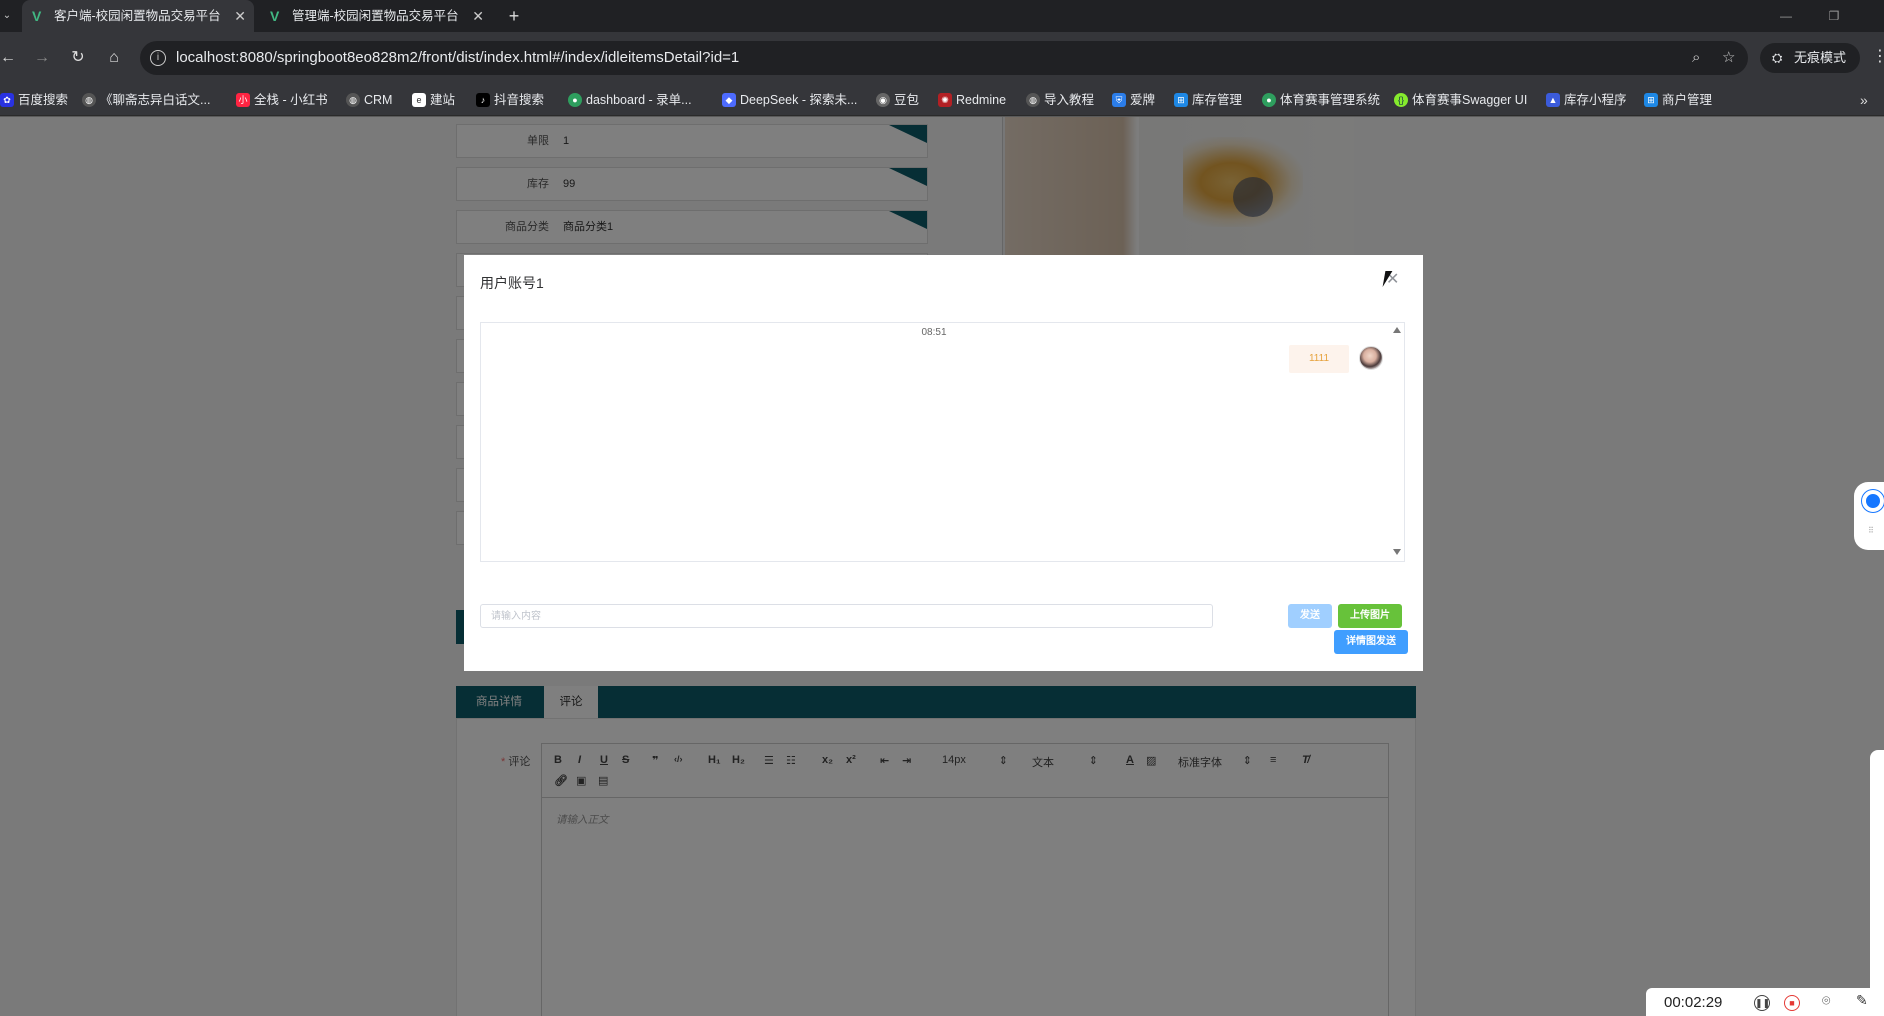  I want to click on floating-assistant-widget: ⠿, so click(1869, 516).